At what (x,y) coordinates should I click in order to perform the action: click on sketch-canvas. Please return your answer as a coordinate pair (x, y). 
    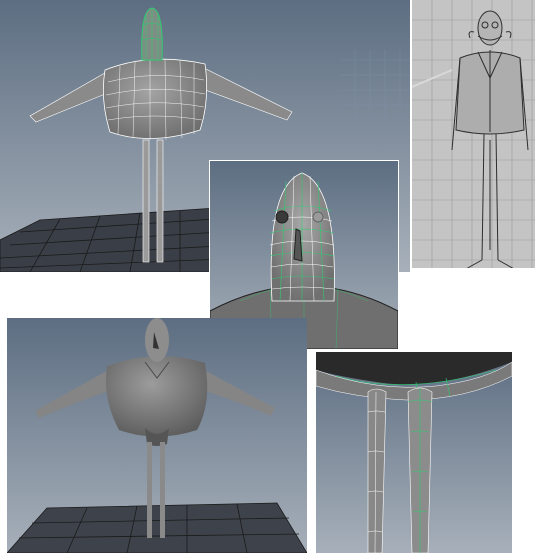
    Looking at the image, I should click on (473, 136).